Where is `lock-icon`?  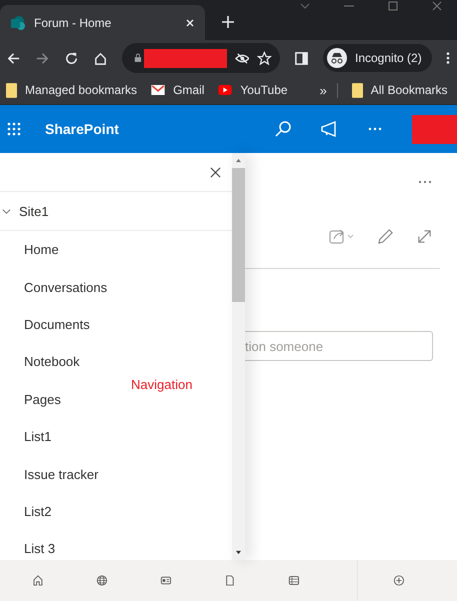 lock-icon is located at coordinates (138, 58).